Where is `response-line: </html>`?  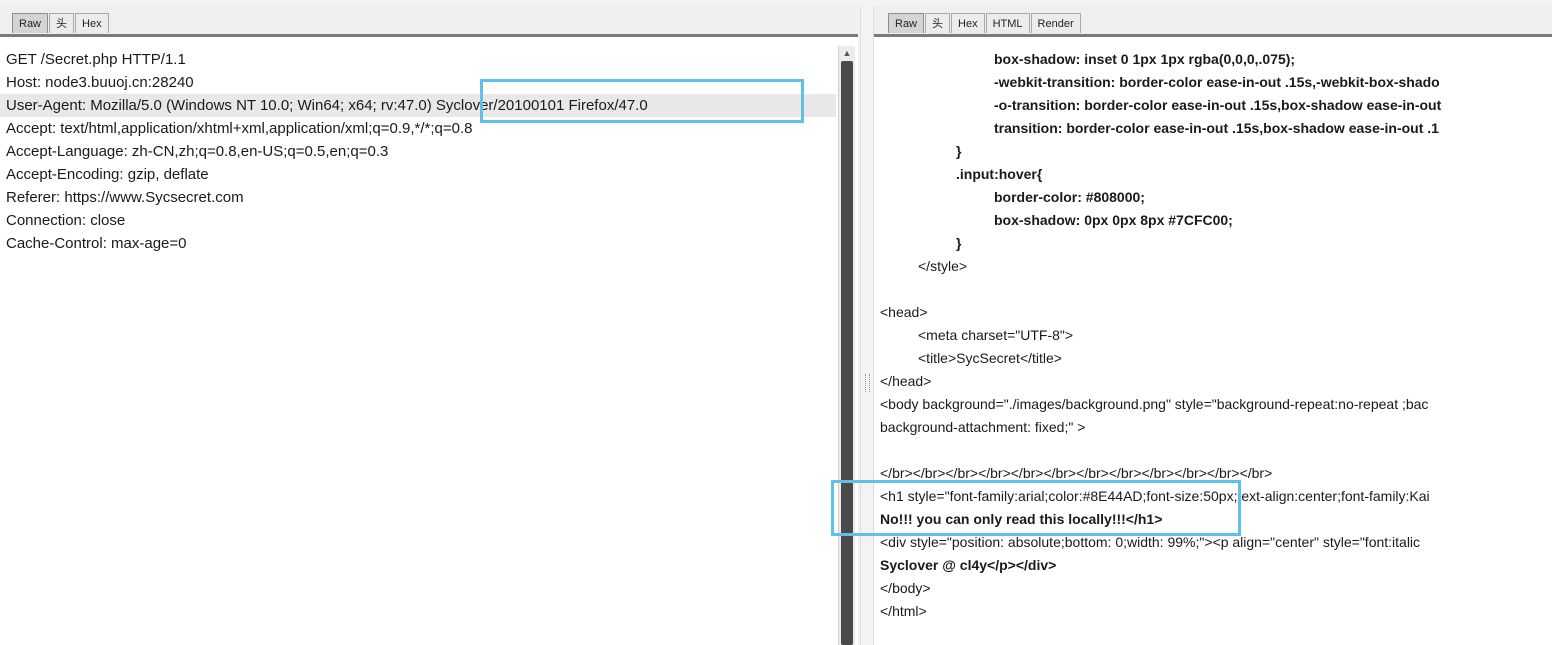
response-line: </html> is located at coordinates (903, 611).